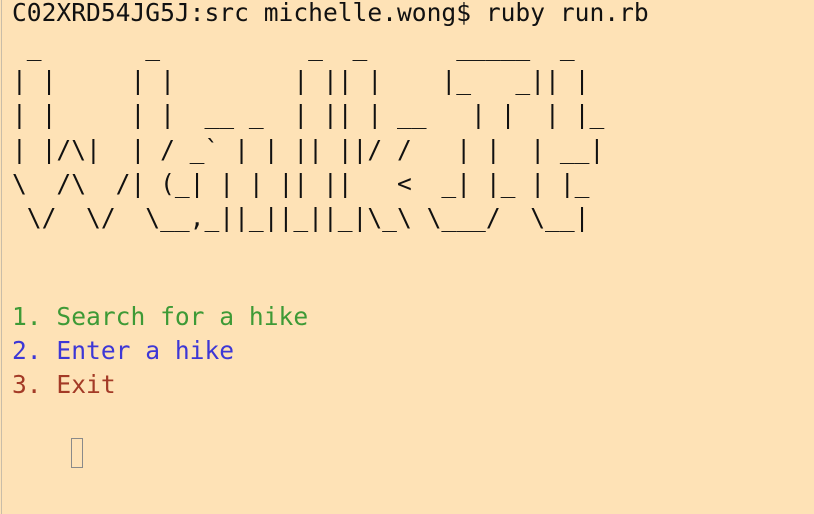 The height and width of the screenshot is (514, 814). I want to click on window-edge, so click(1, 257).